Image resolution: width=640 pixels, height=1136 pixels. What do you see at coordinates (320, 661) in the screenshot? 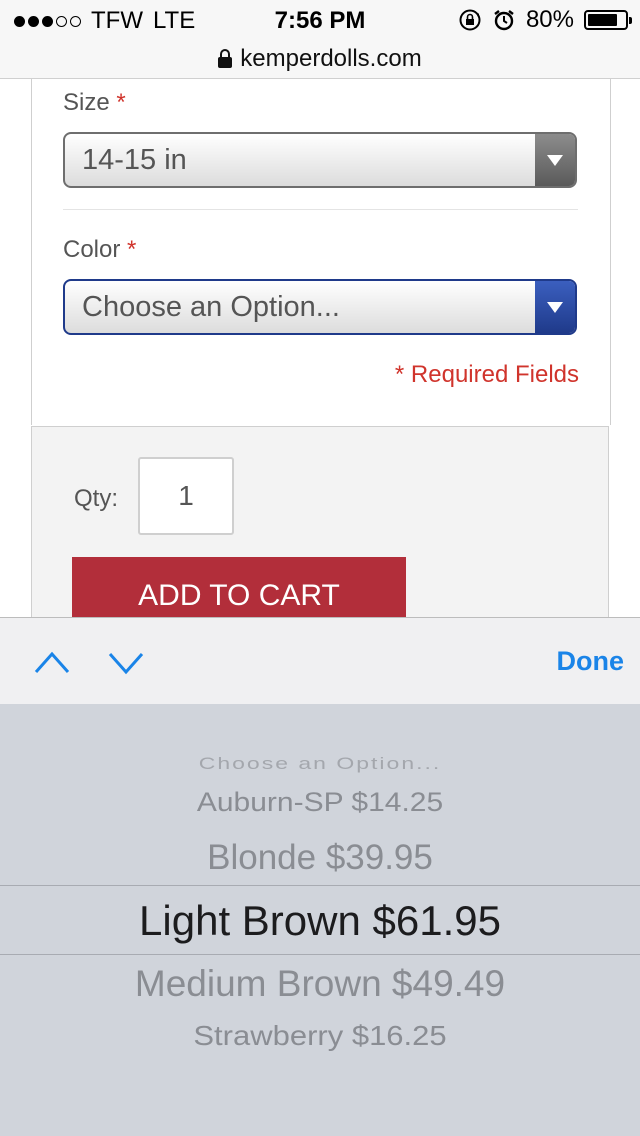
I see `picker-accessory-bar: Done` at bounding box center [320, 661].